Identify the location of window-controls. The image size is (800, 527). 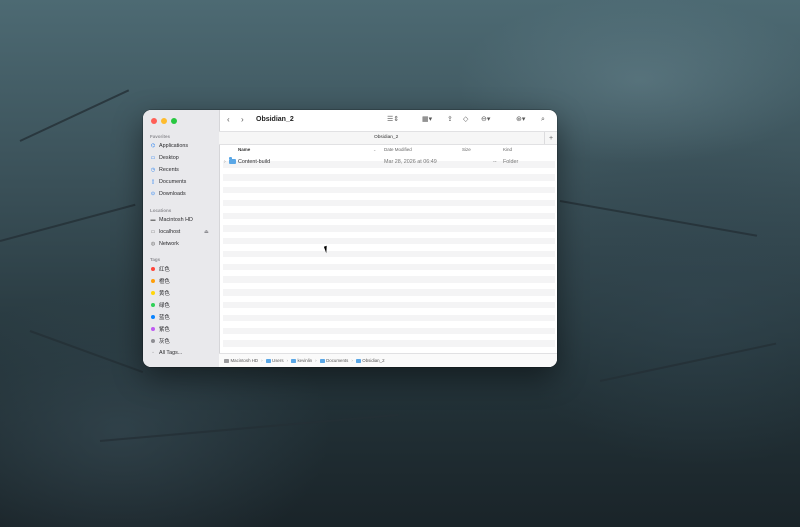
(164, 121).